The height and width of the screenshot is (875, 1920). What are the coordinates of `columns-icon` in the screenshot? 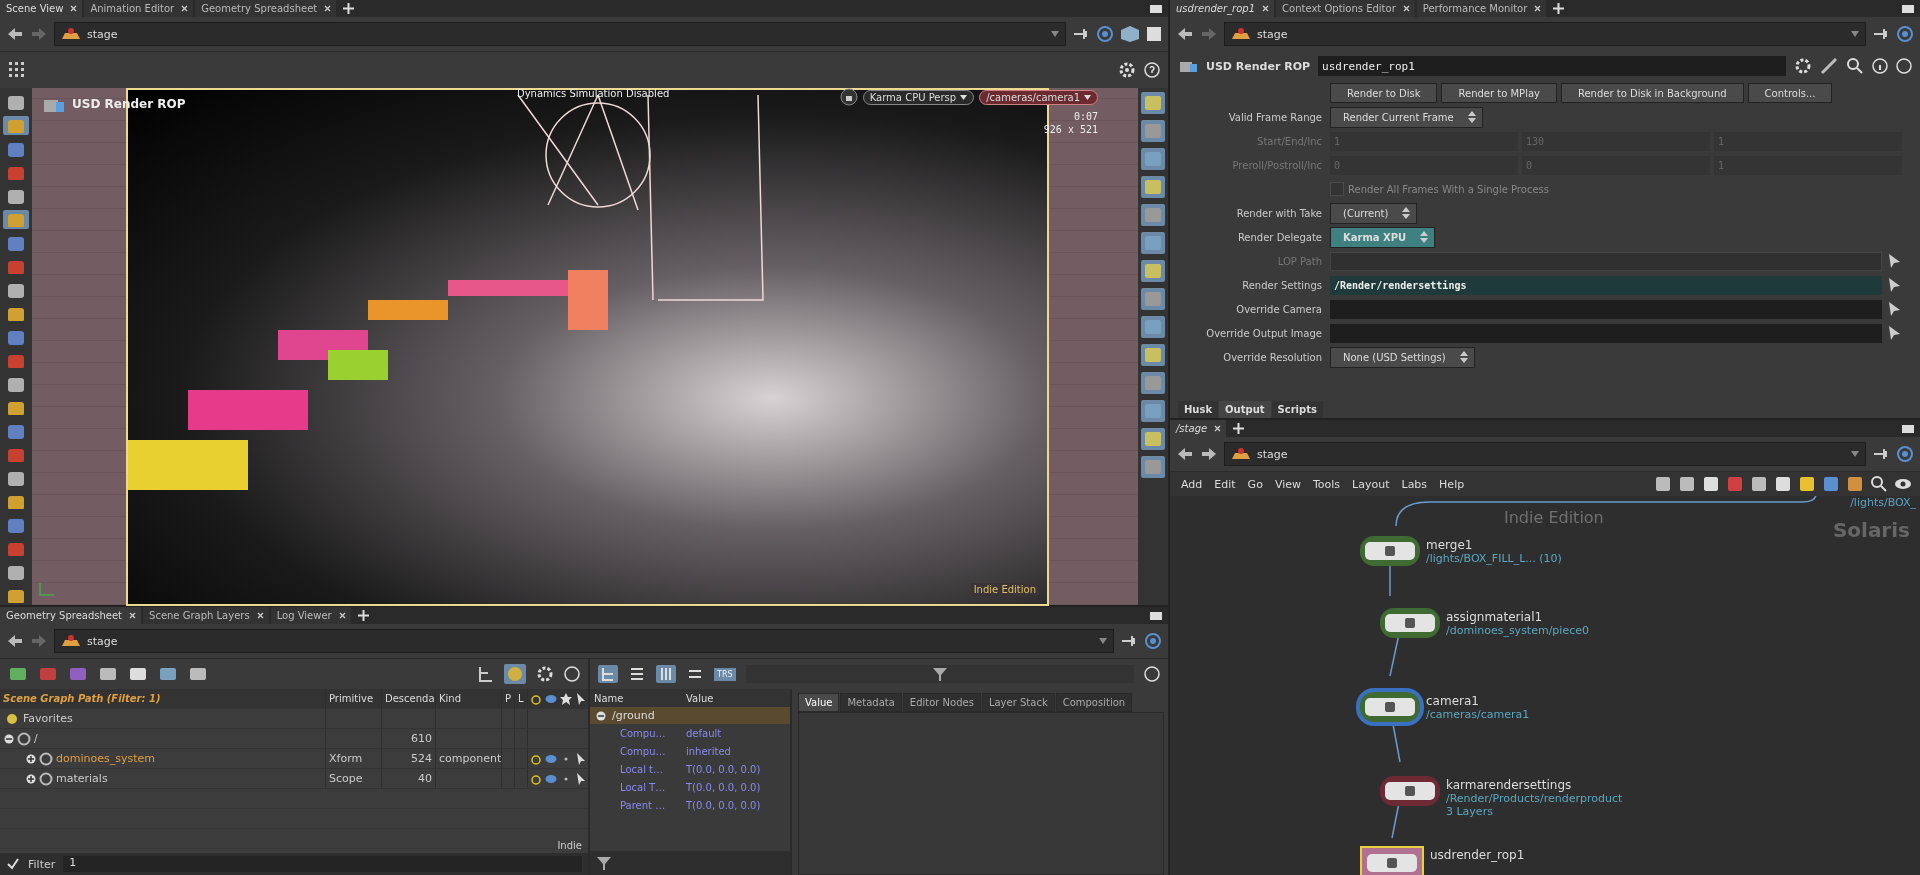 It's located at (666, 674).